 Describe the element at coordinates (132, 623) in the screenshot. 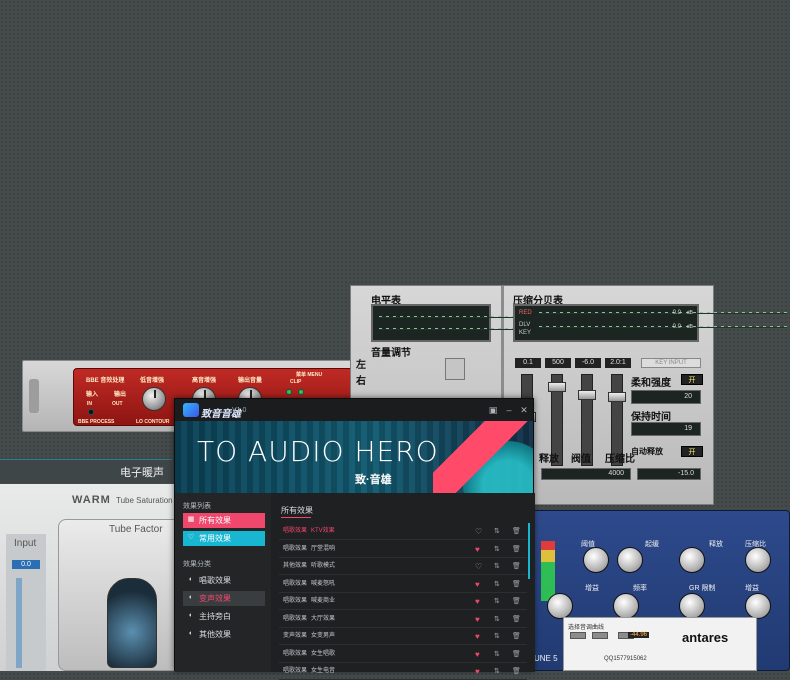

I see `vacuum-tube-icon` at that location.